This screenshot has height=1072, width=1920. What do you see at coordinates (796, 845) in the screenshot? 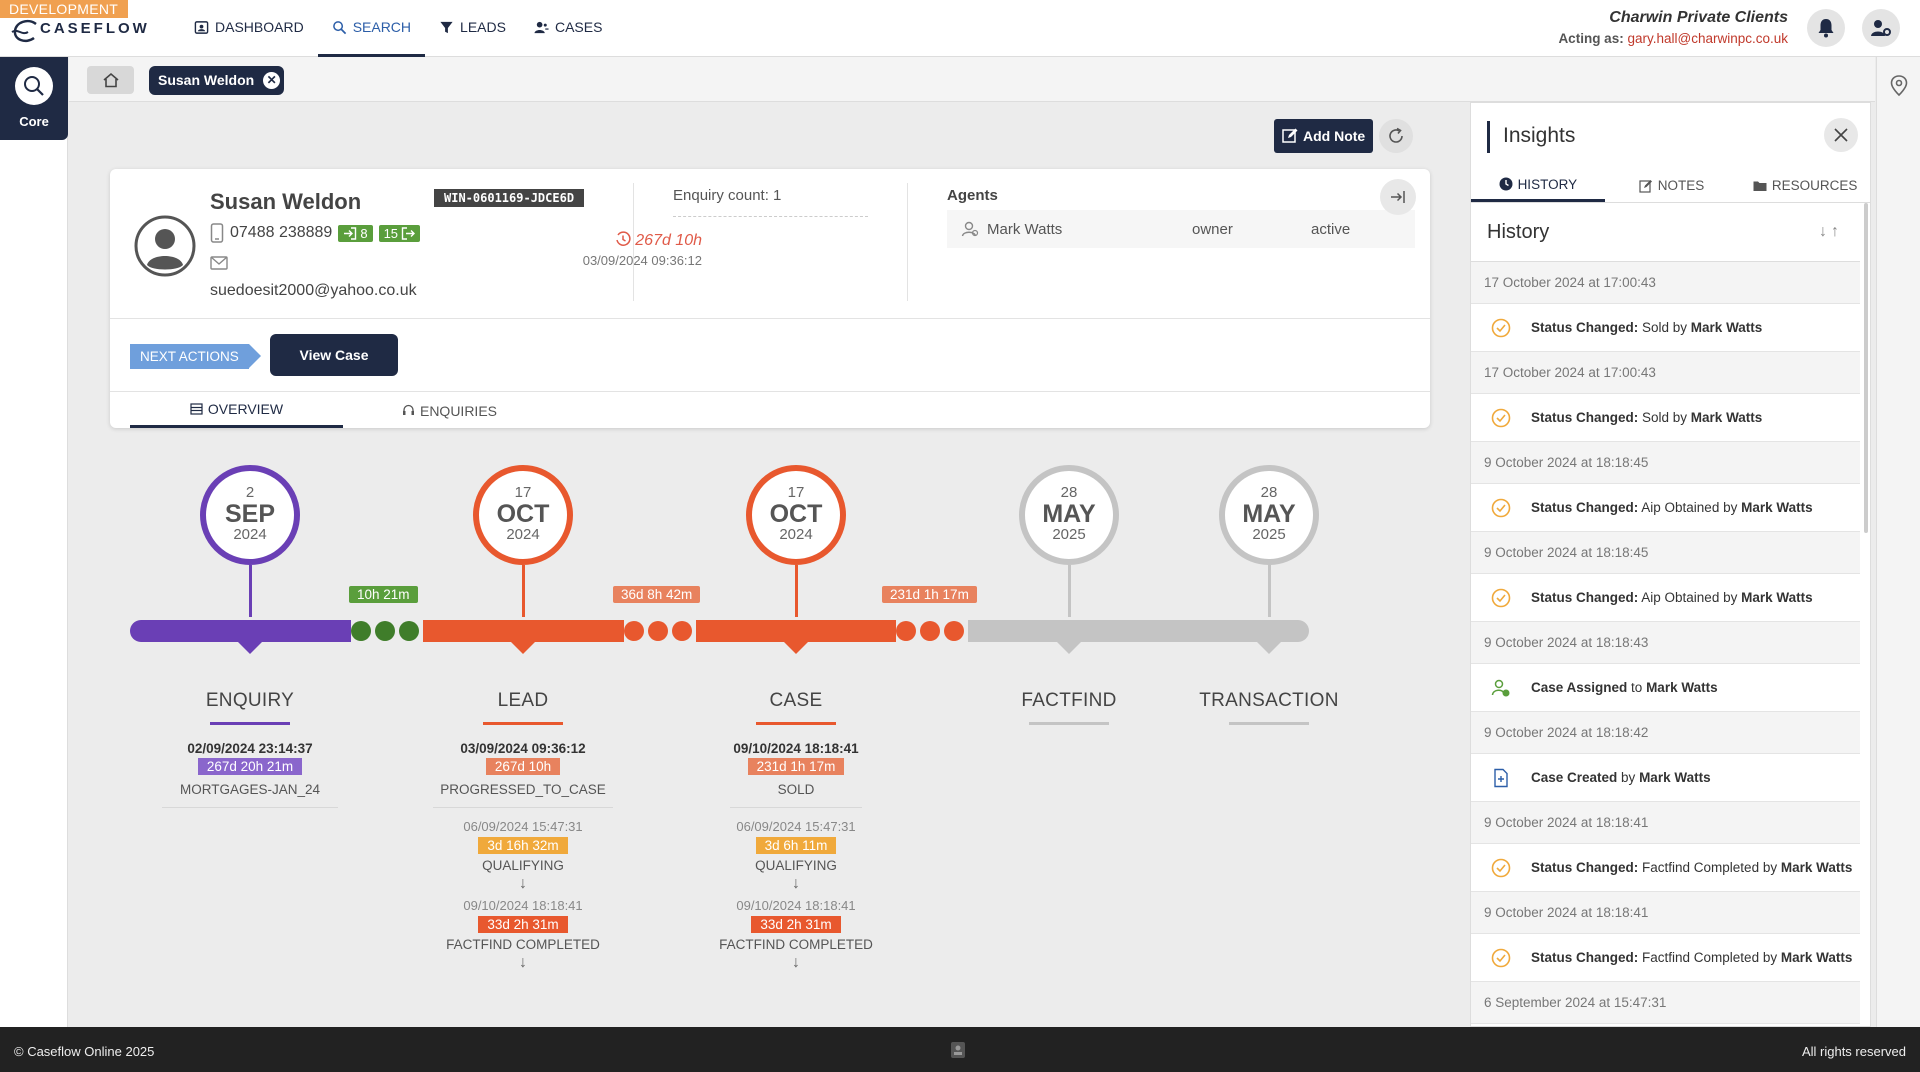
I see `status-history-duration: 3d 6h 11m` at bounding box center [796, 845].